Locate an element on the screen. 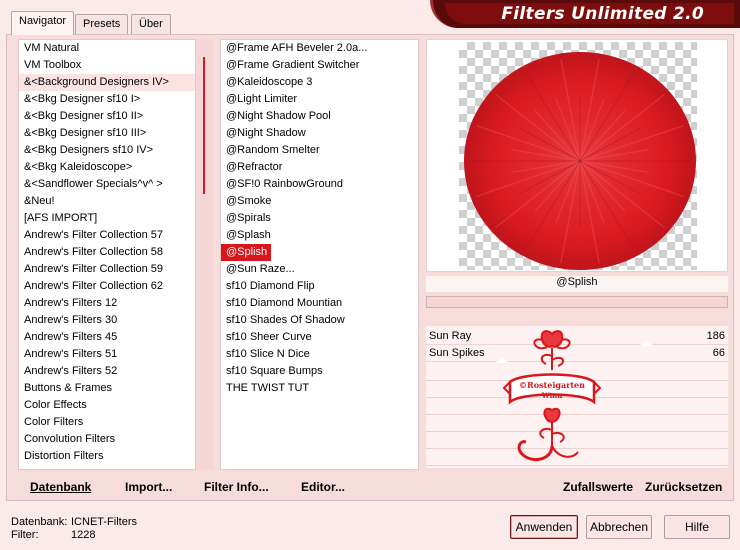  filter-item: sf10 Square Bumps is located at coordinates (319, 371).